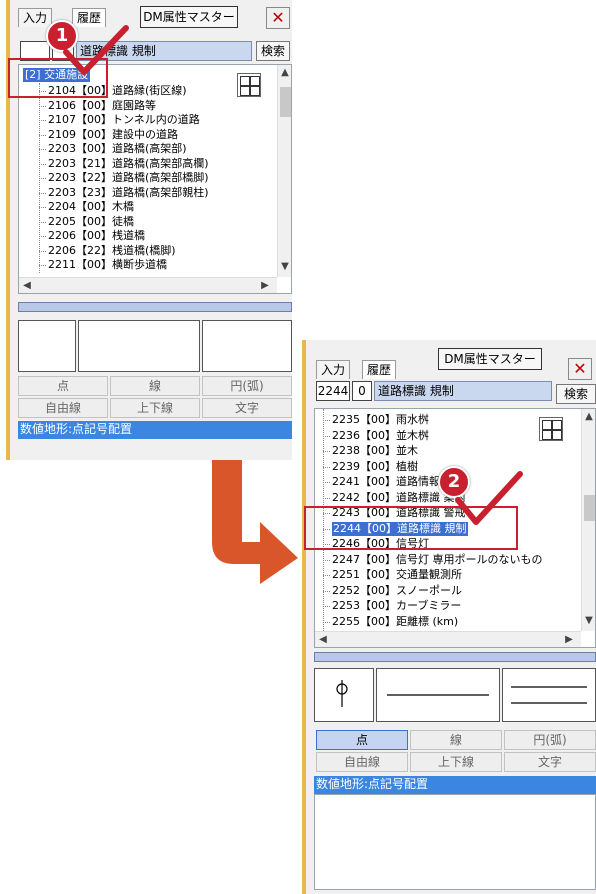 Image resolution: width=596 pixels, height=894 pixels. I want to click on sub-code-field: 0, so click(362, 391).